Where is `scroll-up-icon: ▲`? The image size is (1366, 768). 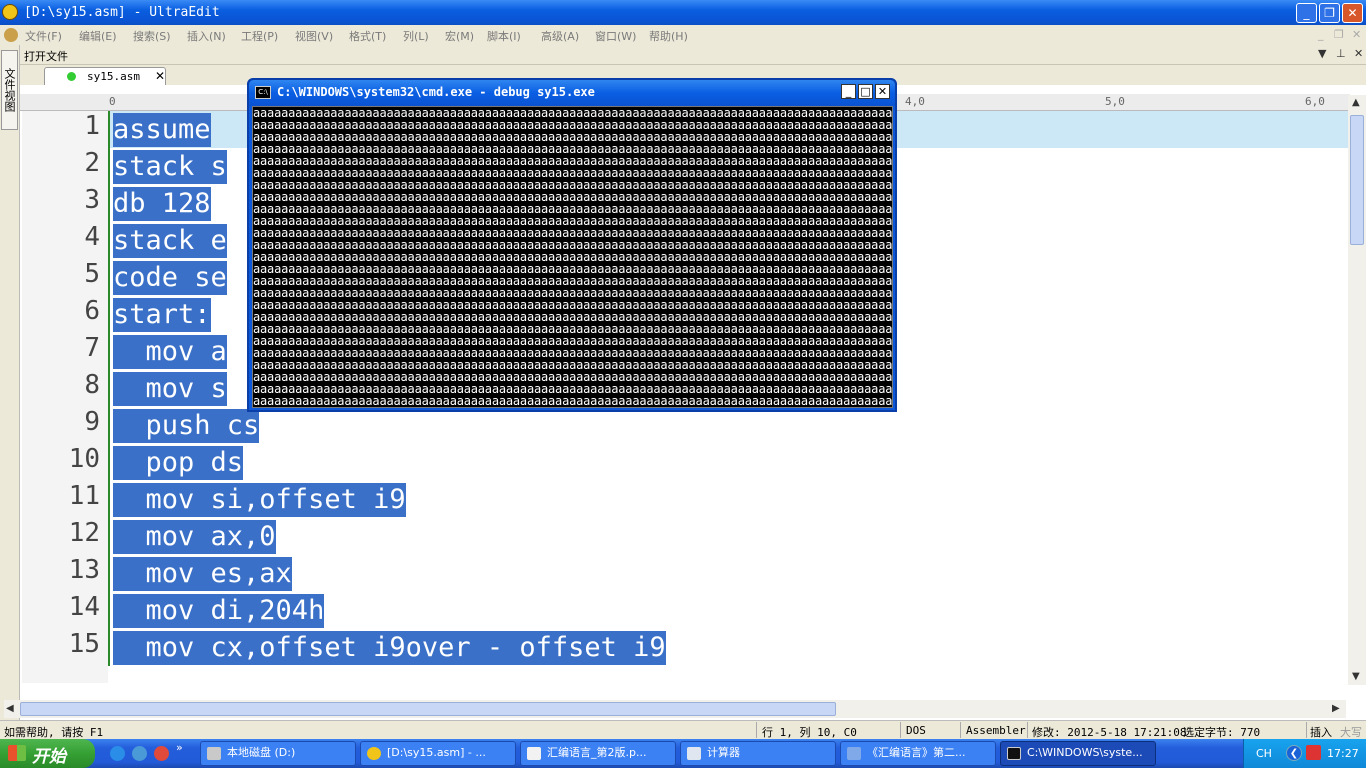
scroll-up-icon: ▲ is located at coordinates (1356, 102).